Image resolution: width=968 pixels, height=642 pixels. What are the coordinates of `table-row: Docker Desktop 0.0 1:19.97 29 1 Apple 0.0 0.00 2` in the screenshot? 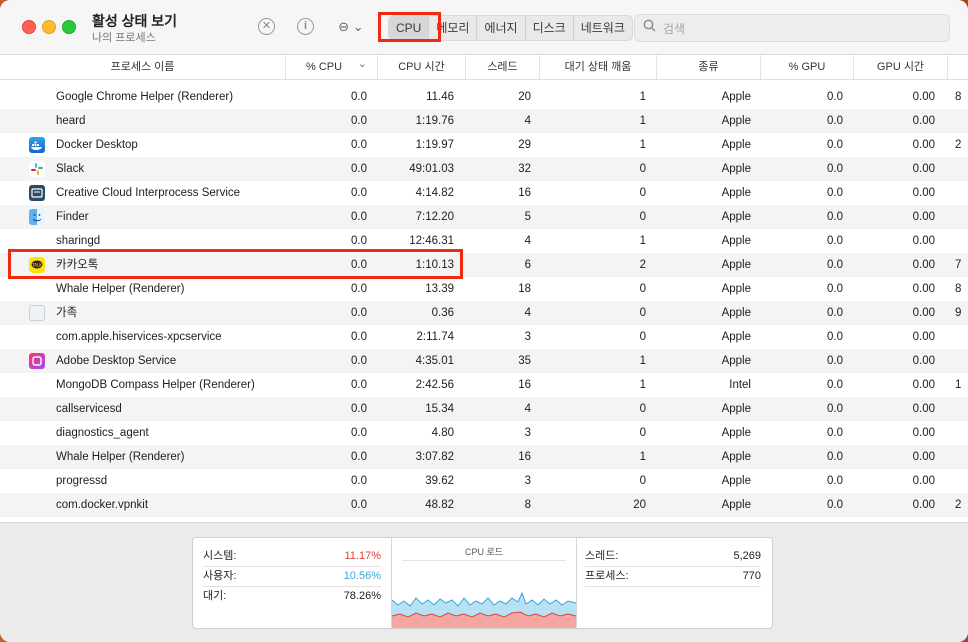 It's located at (484, 145).